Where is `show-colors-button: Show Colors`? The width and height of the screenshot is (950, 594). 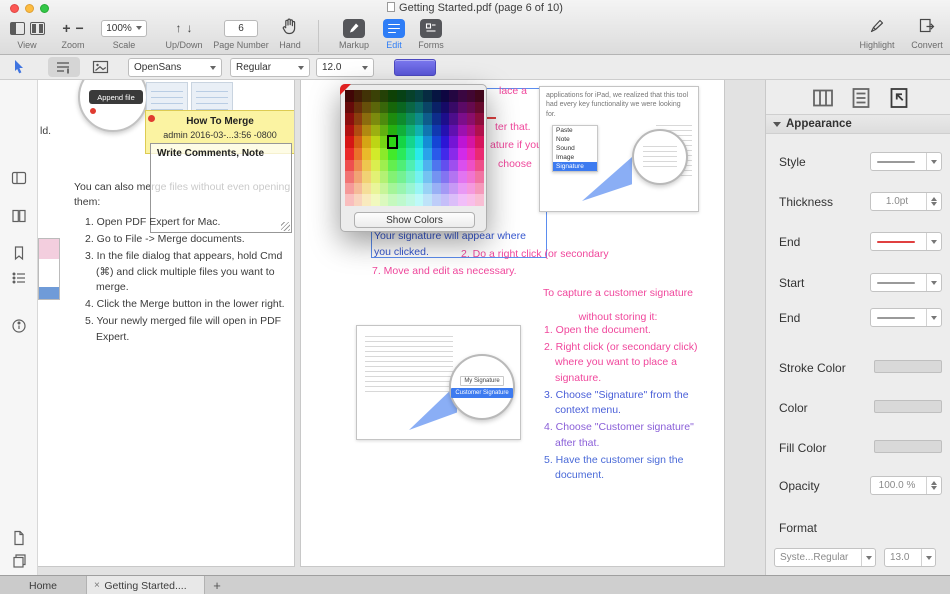
show-colors-button: Show Colors is located at coordinates (414, 220).